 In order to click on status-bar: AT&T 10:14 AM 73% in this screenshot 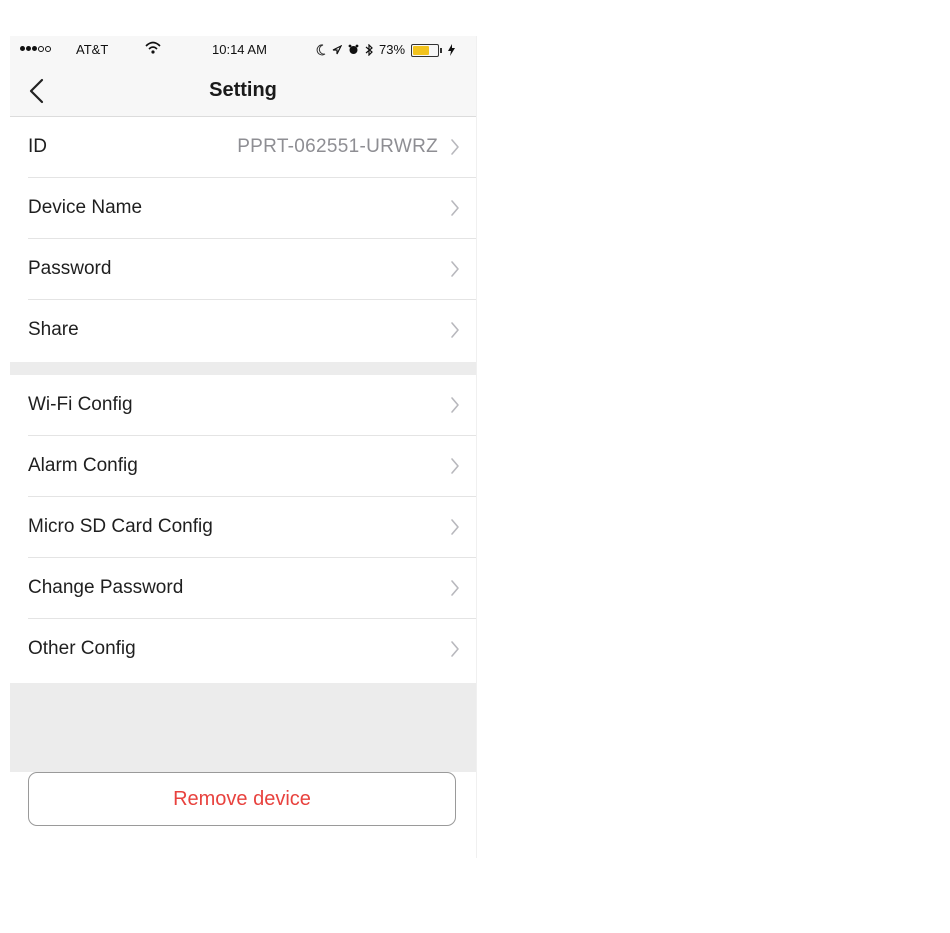, I will do `click(243, 50)`.